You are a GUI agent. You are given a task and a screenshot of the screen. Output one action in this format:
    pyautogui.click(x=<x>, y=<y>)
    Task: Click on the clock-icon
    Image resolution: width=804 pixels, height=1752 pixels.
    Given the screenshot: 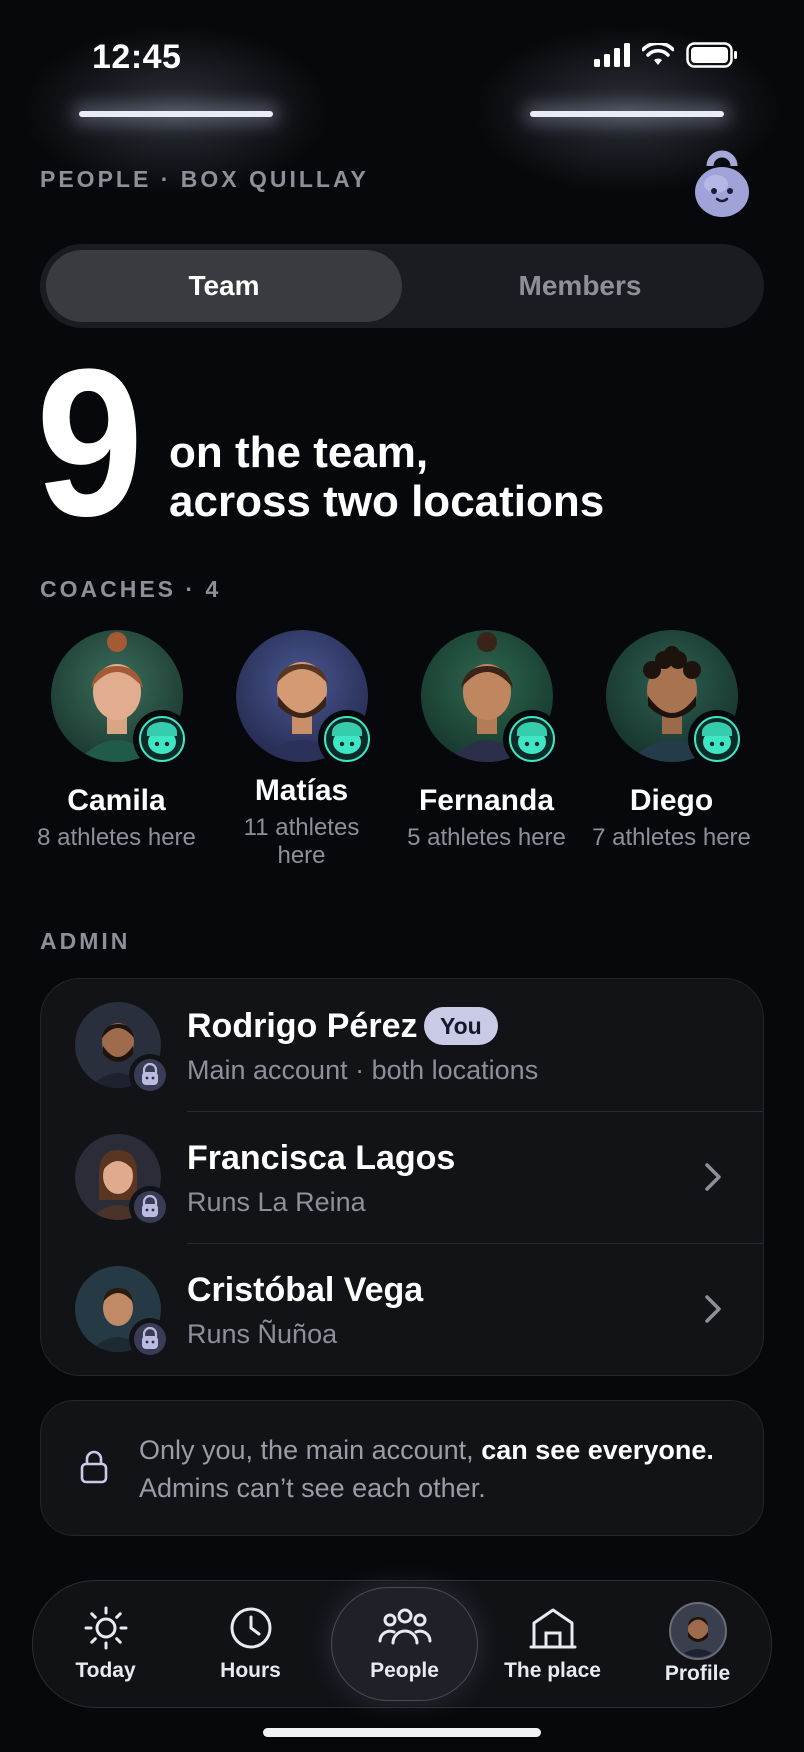 What is the action you would take?
    pyautogui.click(x=250, y=1628)
    